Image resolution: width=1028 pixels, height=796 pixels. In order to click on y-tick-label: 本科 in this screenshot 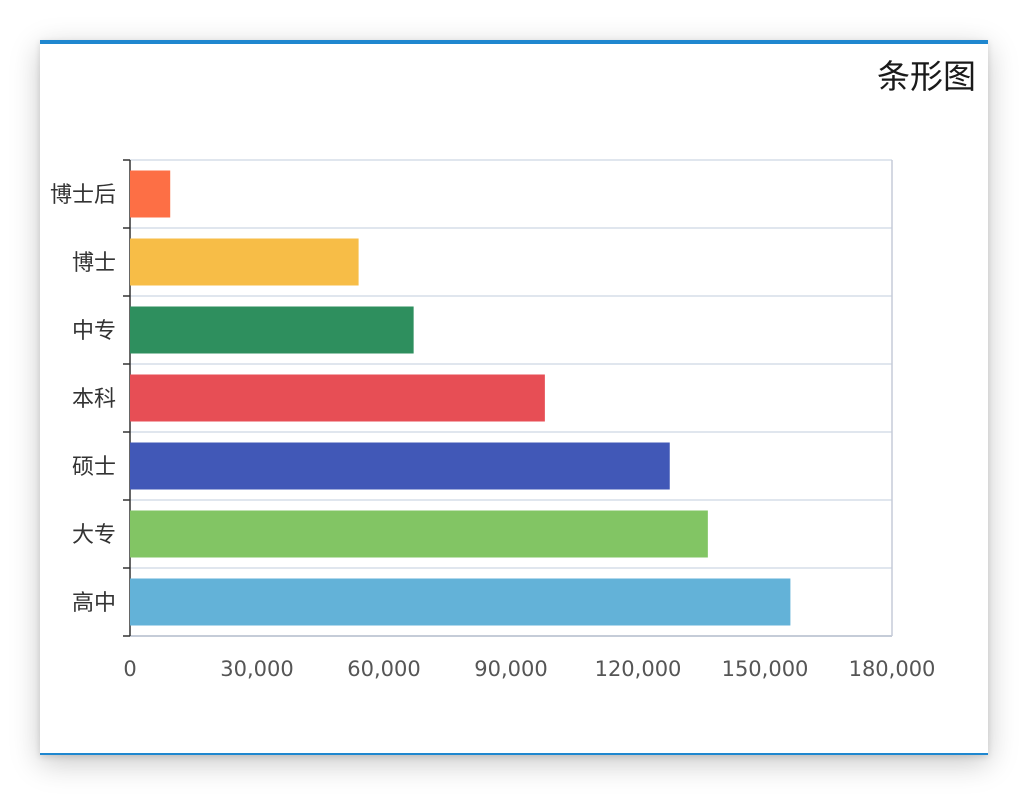, I will do `click(94, 399)`.